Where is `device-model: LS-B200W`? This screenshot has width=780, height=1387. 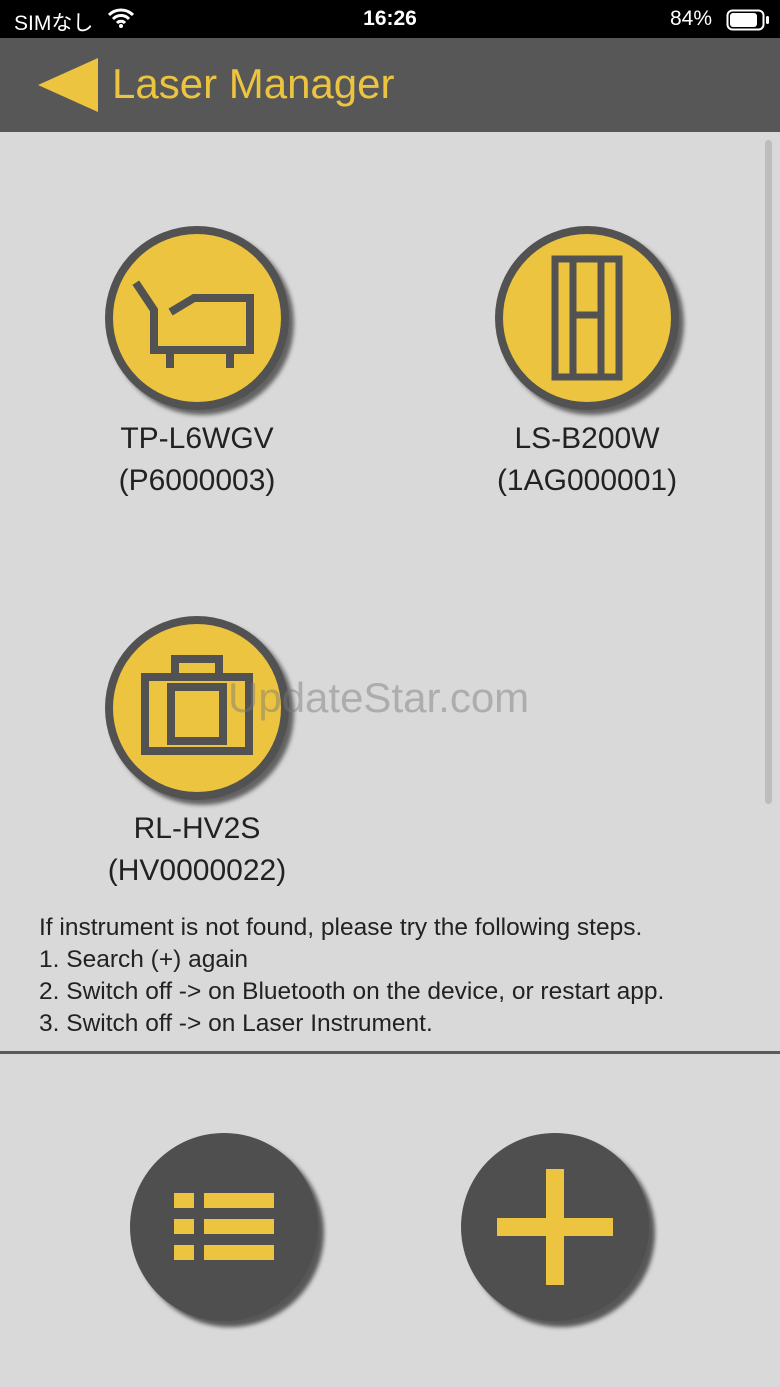 device-model: LS-B200W is located at coordinates (587, 438).